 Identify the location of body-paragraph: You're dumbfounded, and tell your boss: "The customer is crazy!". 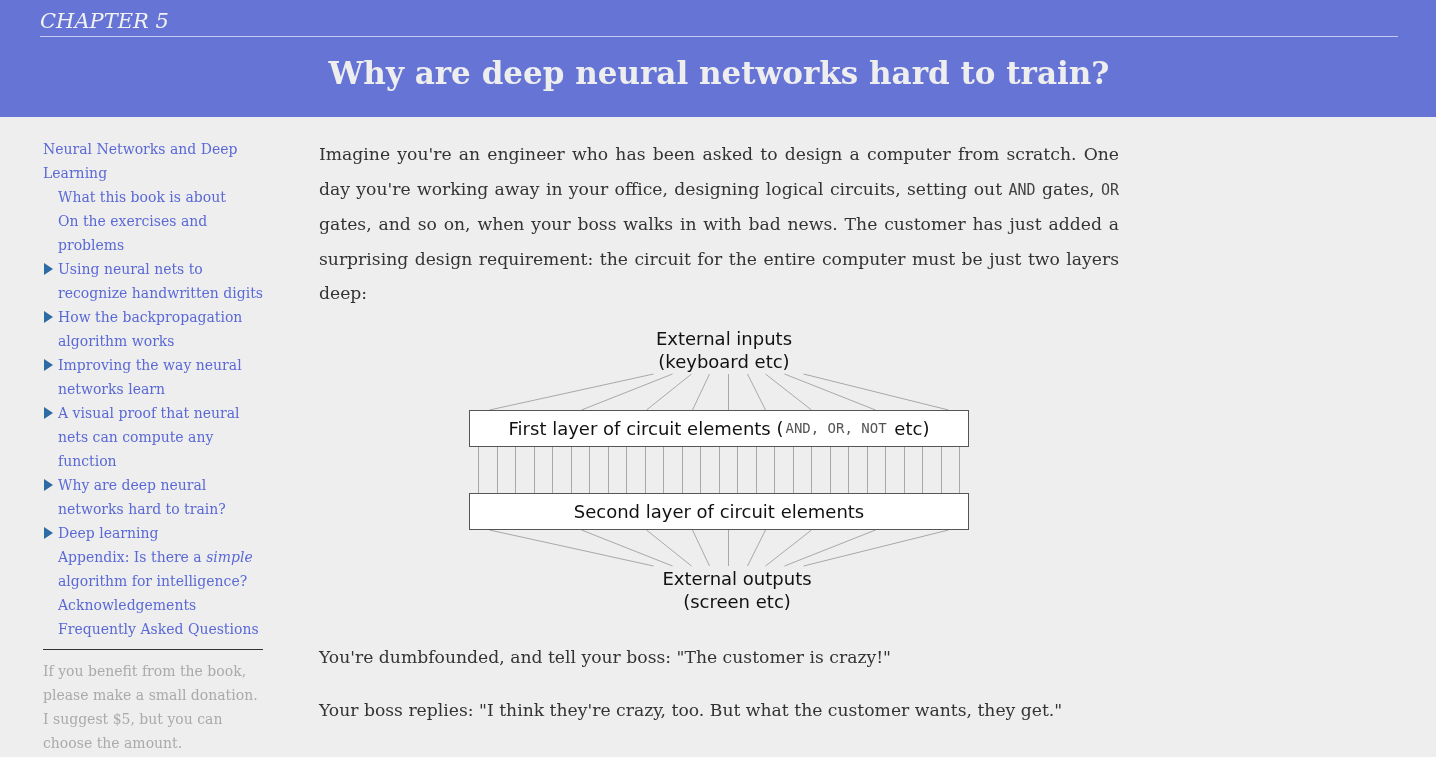
(605, 657).